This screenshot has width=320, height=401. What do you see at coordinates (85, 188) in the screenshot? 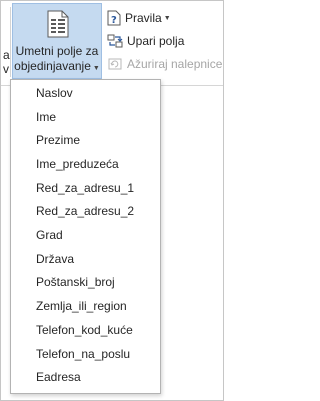
I see `menu-item-red-za-adresu-1: Red_za_adresu_1` at bounding box center [85, 188].